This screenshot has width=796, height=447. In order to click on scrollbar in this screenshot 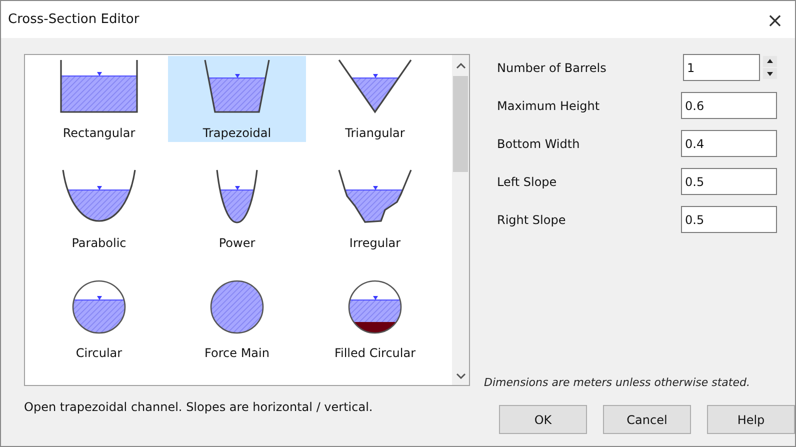, I will do `click(460, 220)`.